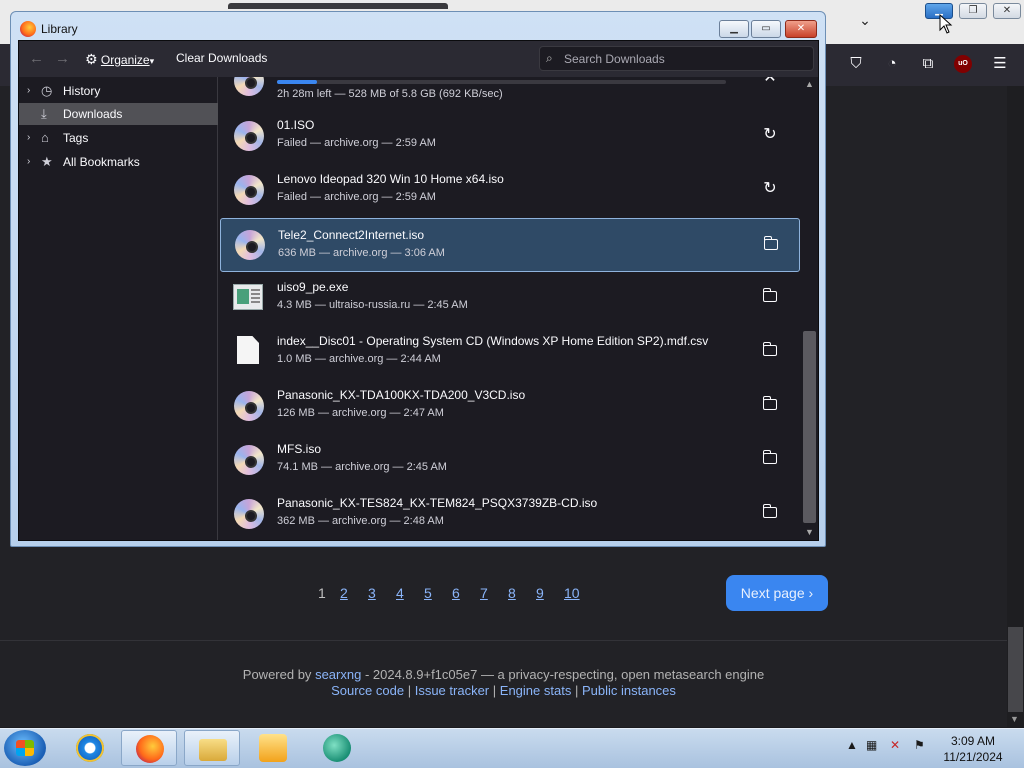 The width and height of the screenshot is (1024, 768). Describe the element at coordinates (337, 748) in the screenshot. I see `app-icon` at that location.